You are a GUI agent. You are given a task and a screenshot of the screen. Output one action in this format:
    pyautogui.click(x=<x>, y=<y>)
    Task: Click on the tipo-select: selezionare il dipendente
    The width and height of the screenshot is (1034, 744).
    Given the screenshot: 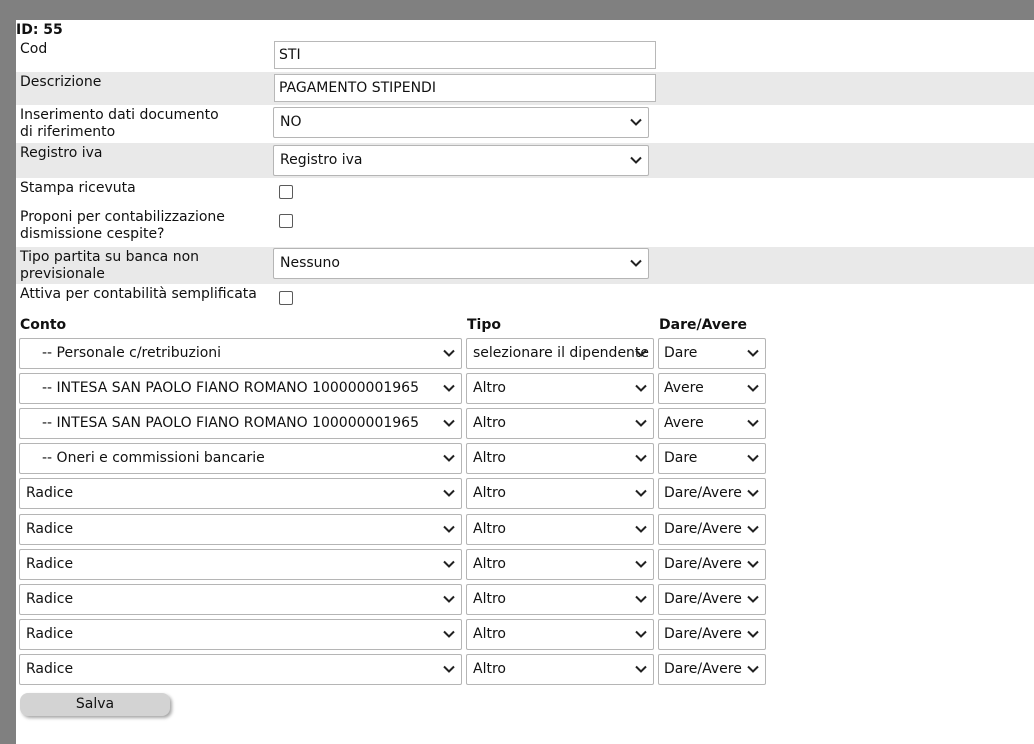 What is the action you would take?
    pyautogui.click(x=560, y=353)
    